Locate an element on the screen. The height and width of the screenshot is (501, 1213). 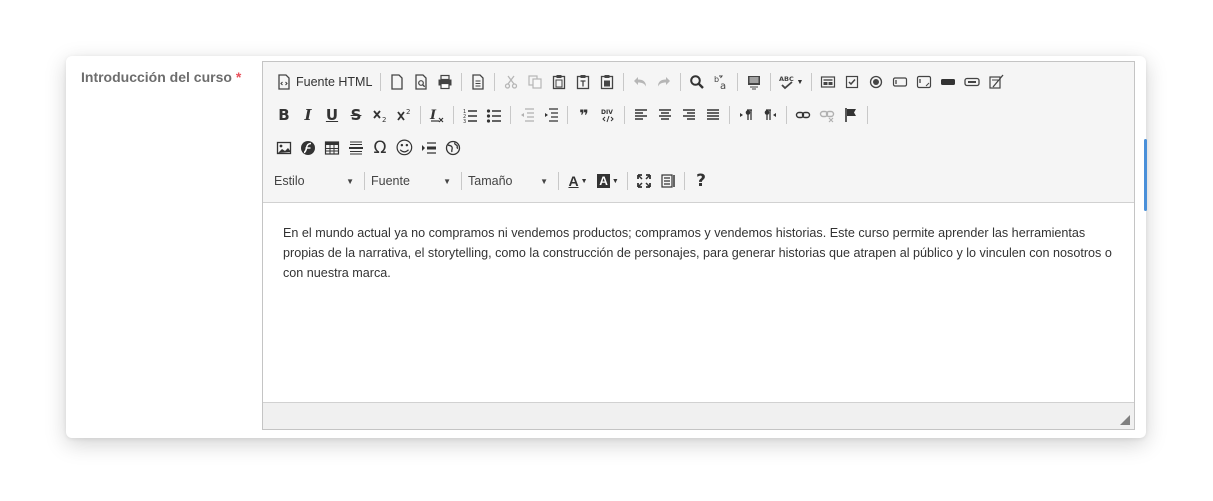
paste-text-icon is located at coordinates (583, 82).